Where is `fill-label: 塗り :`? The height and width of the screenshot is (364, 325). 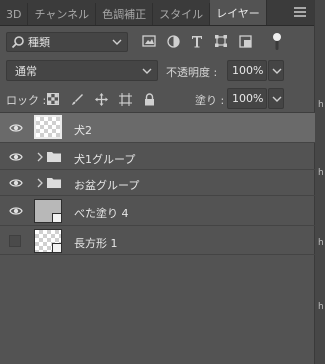 fill-label: 塗り : is located at coordinates (210, 100).